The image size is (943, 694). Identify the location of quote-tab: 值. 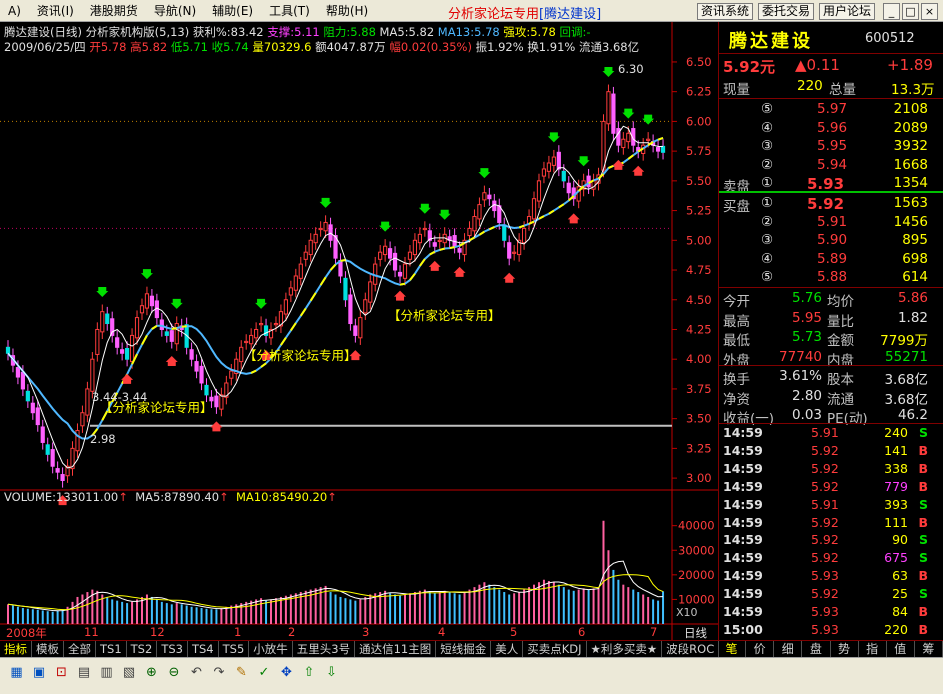
(901, 649).